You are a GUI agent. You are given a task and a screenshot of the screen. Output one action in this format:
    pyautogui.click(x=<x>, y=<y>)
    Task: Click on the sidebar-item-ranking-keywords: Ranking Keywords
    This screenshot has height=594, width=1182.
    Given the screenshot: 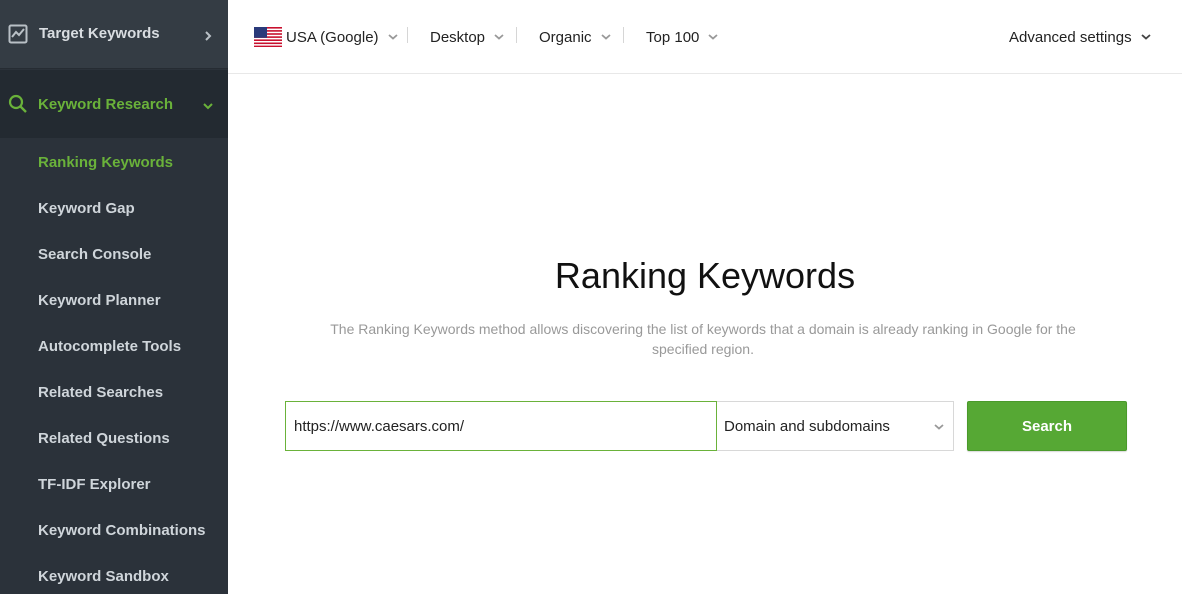 What is the action you would take?
    pyautogui.click(x=105, y=163)
    